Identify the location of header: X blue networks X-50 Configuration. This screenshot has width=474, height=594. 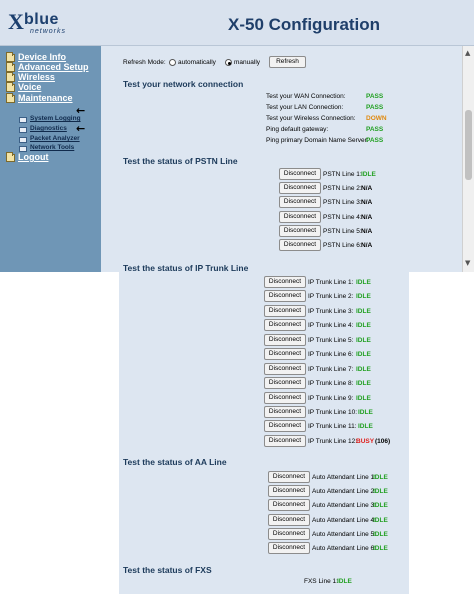
(237, 23).